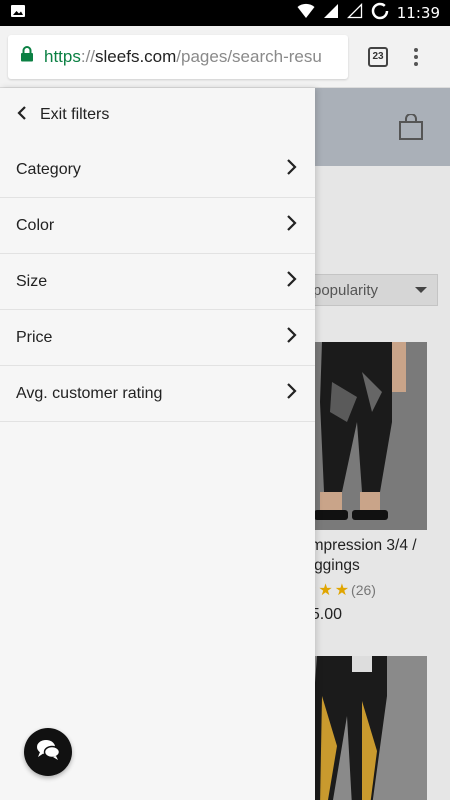 The height and width of the screenshot is (800, 450). Describe the element at coordinates (346, 290) in the screenshot. I see `sort-value: popularity` at that location.